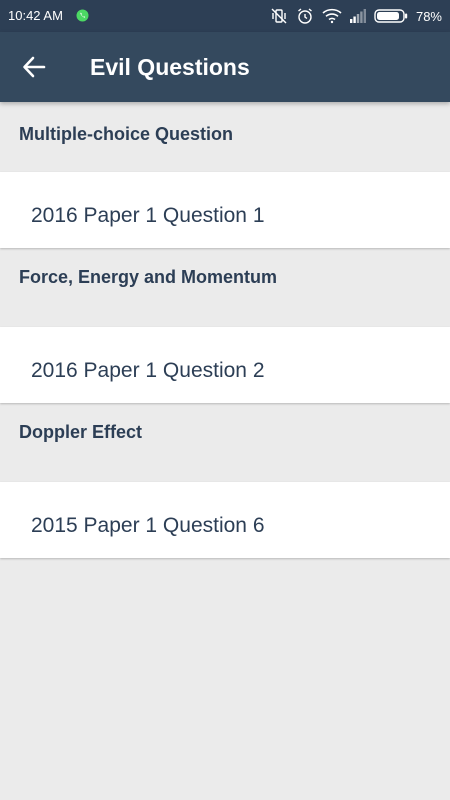  Describe the element at coordinates (148, 215) in the screenshot. I see `list-item-label: 2016 Paper 1 Question 1` at that location.